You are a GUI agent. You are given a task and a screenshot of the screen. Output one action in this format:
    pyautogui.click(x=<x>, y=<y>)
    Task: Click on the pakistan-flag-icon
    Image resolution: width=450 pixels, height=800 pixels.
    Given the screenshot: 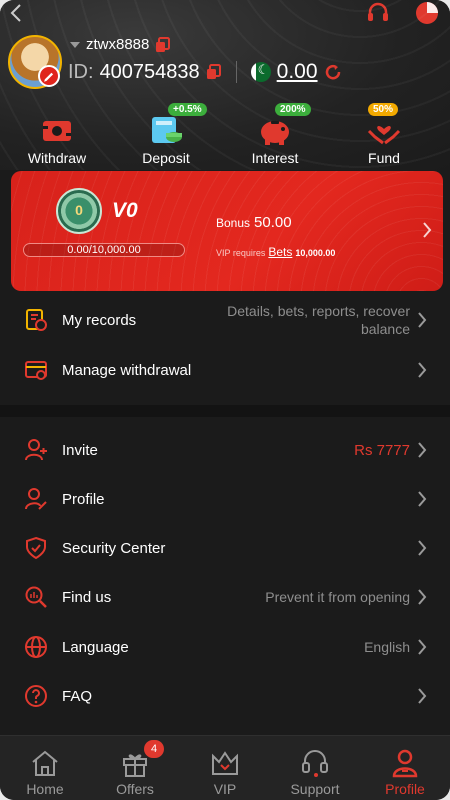 What is the action you would take?
    pyautogui.click(x=260, y=72)
    